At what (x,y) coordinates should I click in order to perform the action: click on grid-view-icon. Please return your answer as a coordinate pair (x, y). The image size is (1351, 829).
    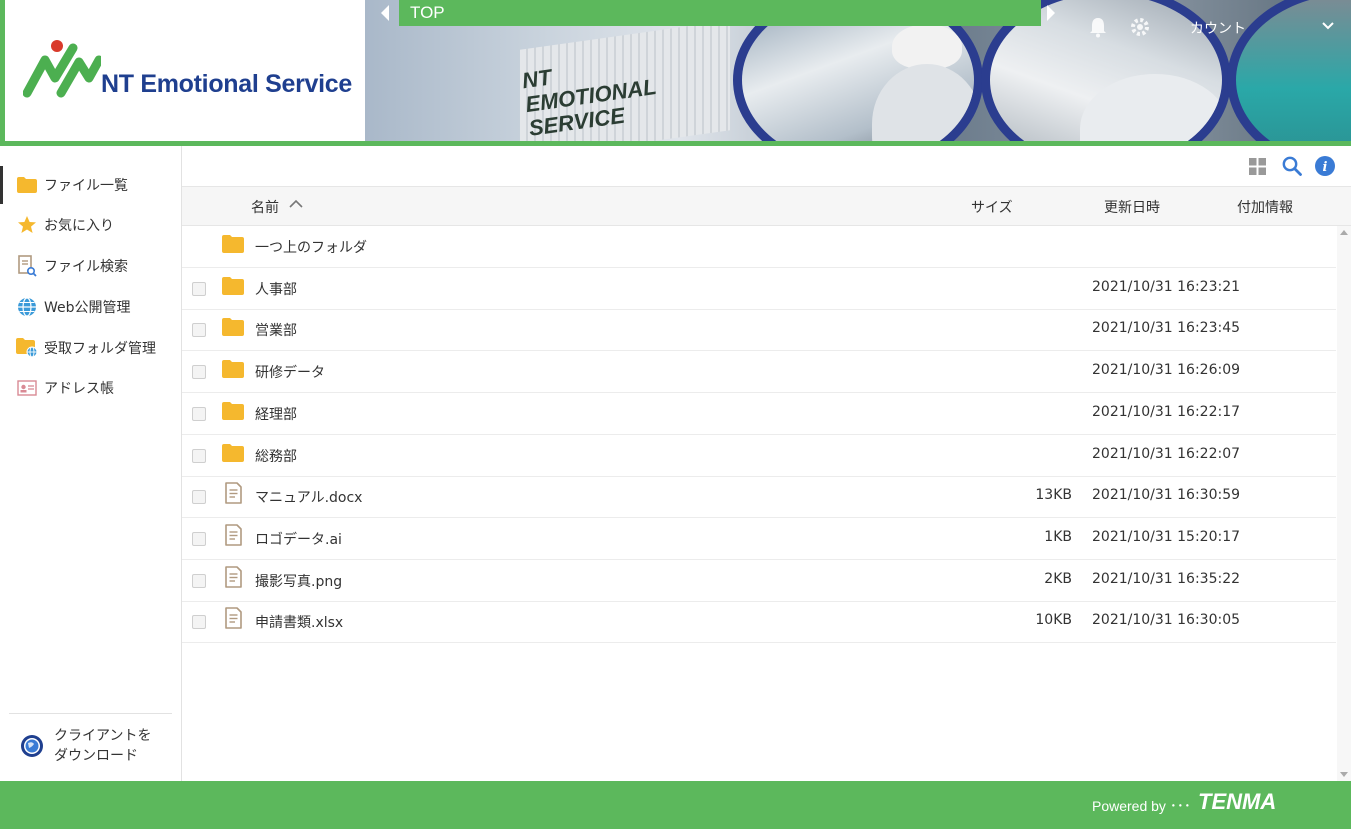
    Looking at the image, I should click on (1257, 166).